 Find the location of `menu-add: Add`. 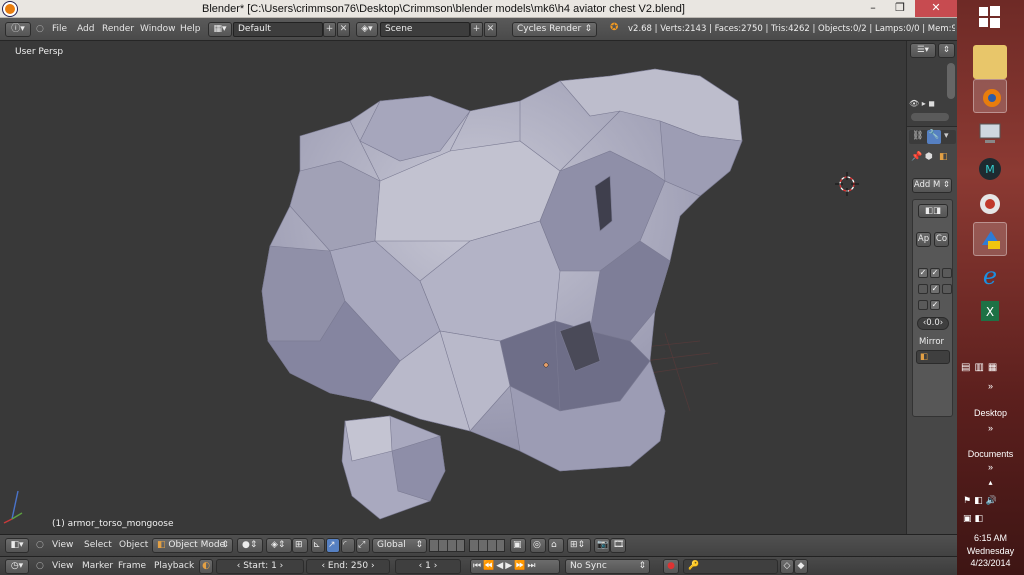

menu-add: Add is located at coordinates (85, 29).